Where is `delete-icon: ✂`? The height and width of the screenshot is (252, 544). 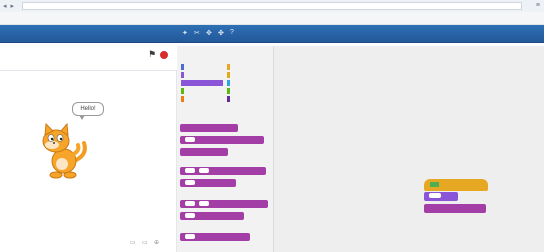
delete-icon: ✂ is located at coordinates (197, 33).